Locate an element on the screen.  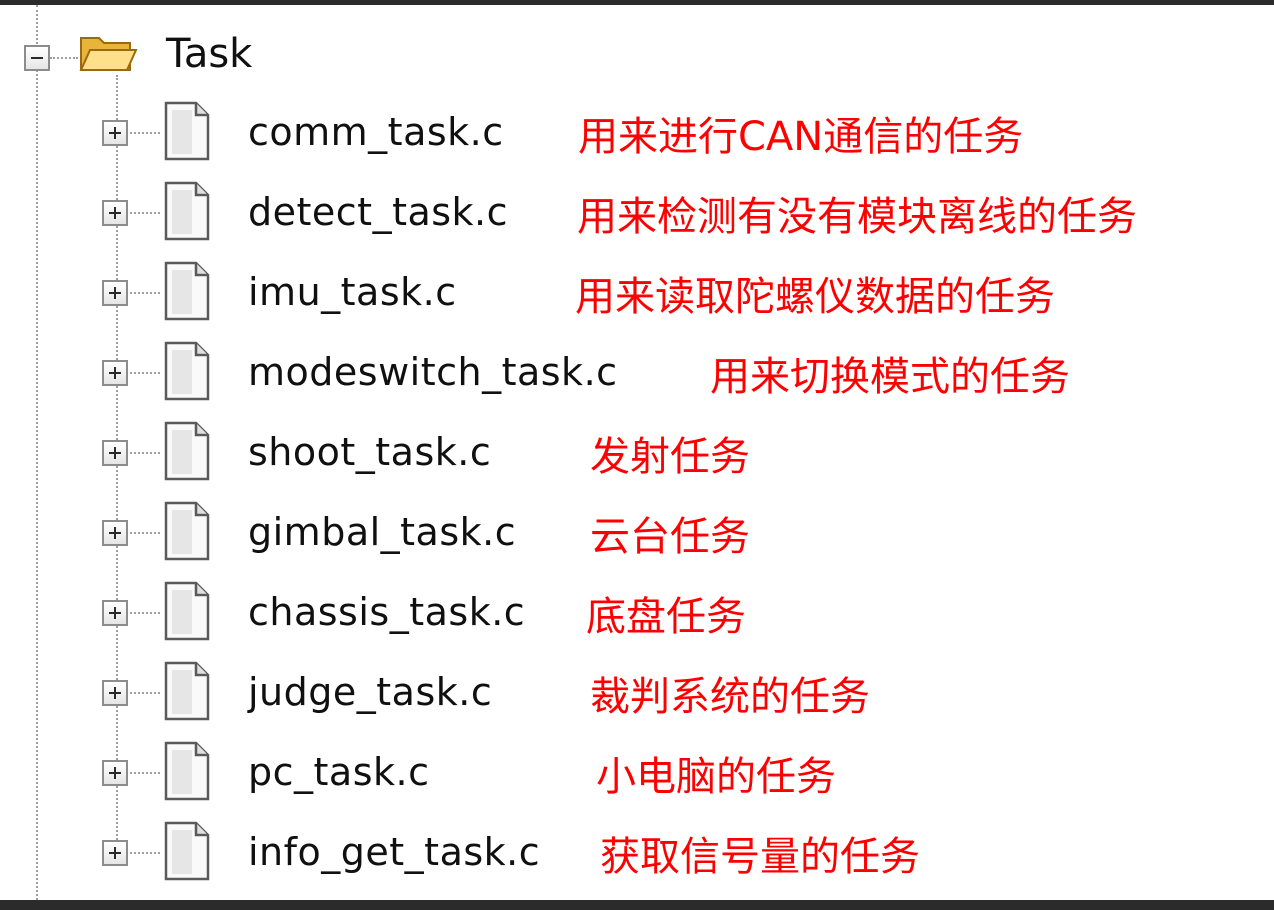
tree-item-row: info_get_task.c 获取信号量的任务 is located at coordinates (637, 850).